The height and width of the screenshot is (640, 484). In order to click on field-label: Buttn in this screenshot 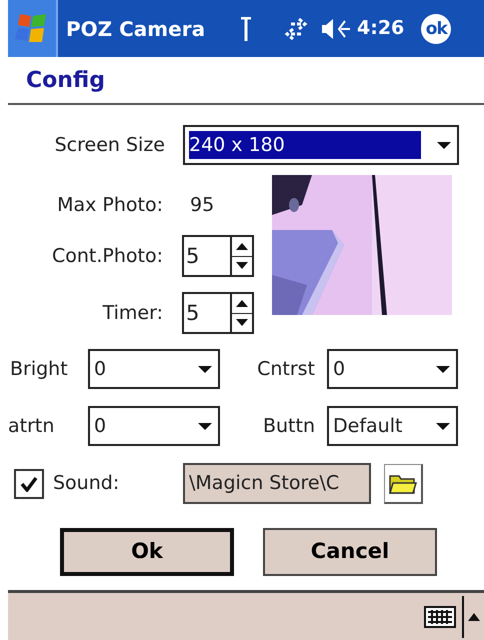, I will do `click(289, 426)`.